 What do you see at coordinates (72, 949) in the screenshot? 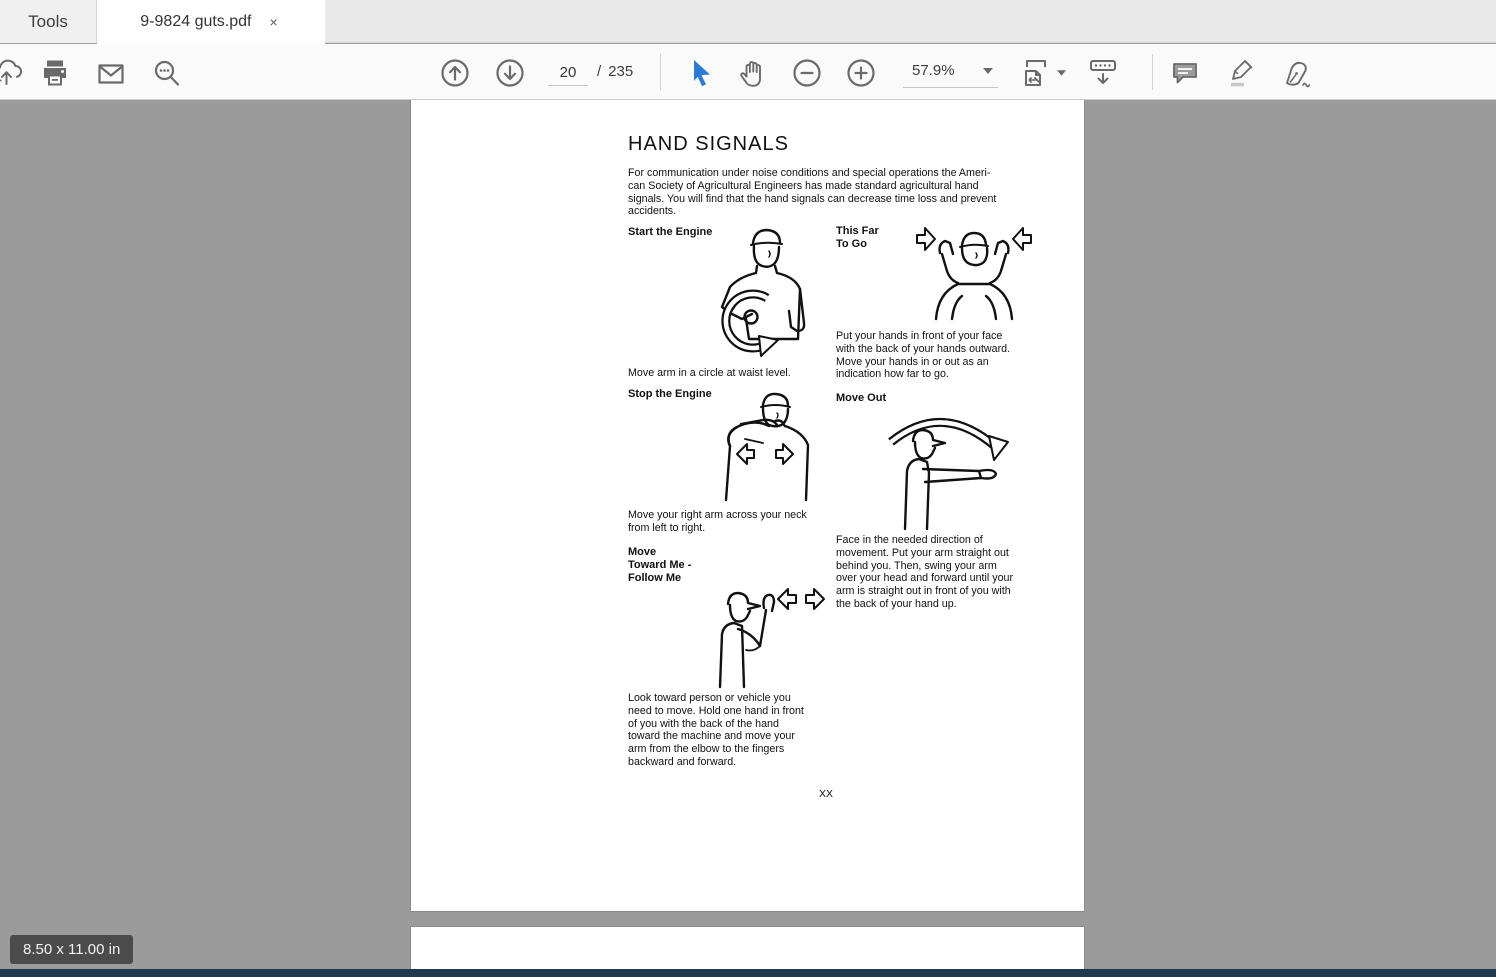
I see `page-size-badge: 8.50 x 11.00 in` at bounding box center [72, 949].